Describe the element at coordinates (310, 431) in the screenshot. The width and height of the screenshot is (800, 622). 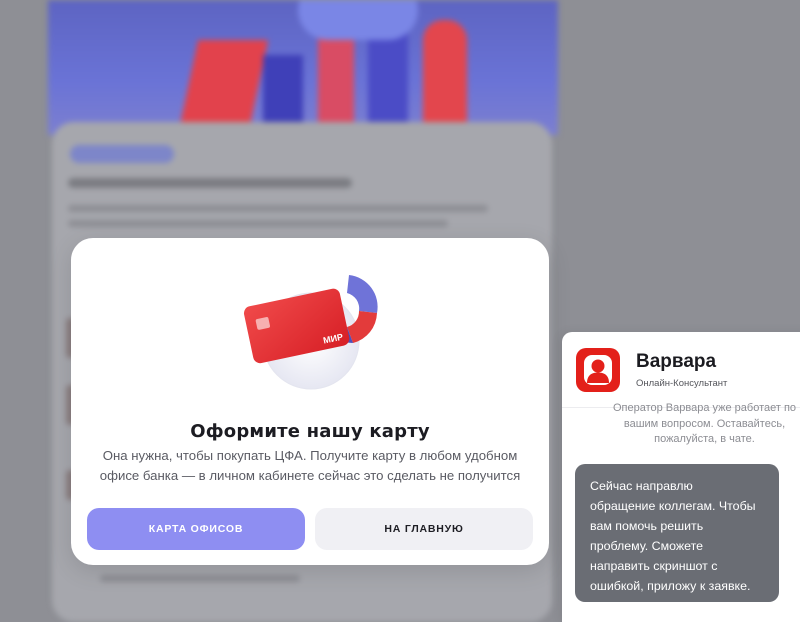
I see `modal-title: Оформите нашу карту` at that location.